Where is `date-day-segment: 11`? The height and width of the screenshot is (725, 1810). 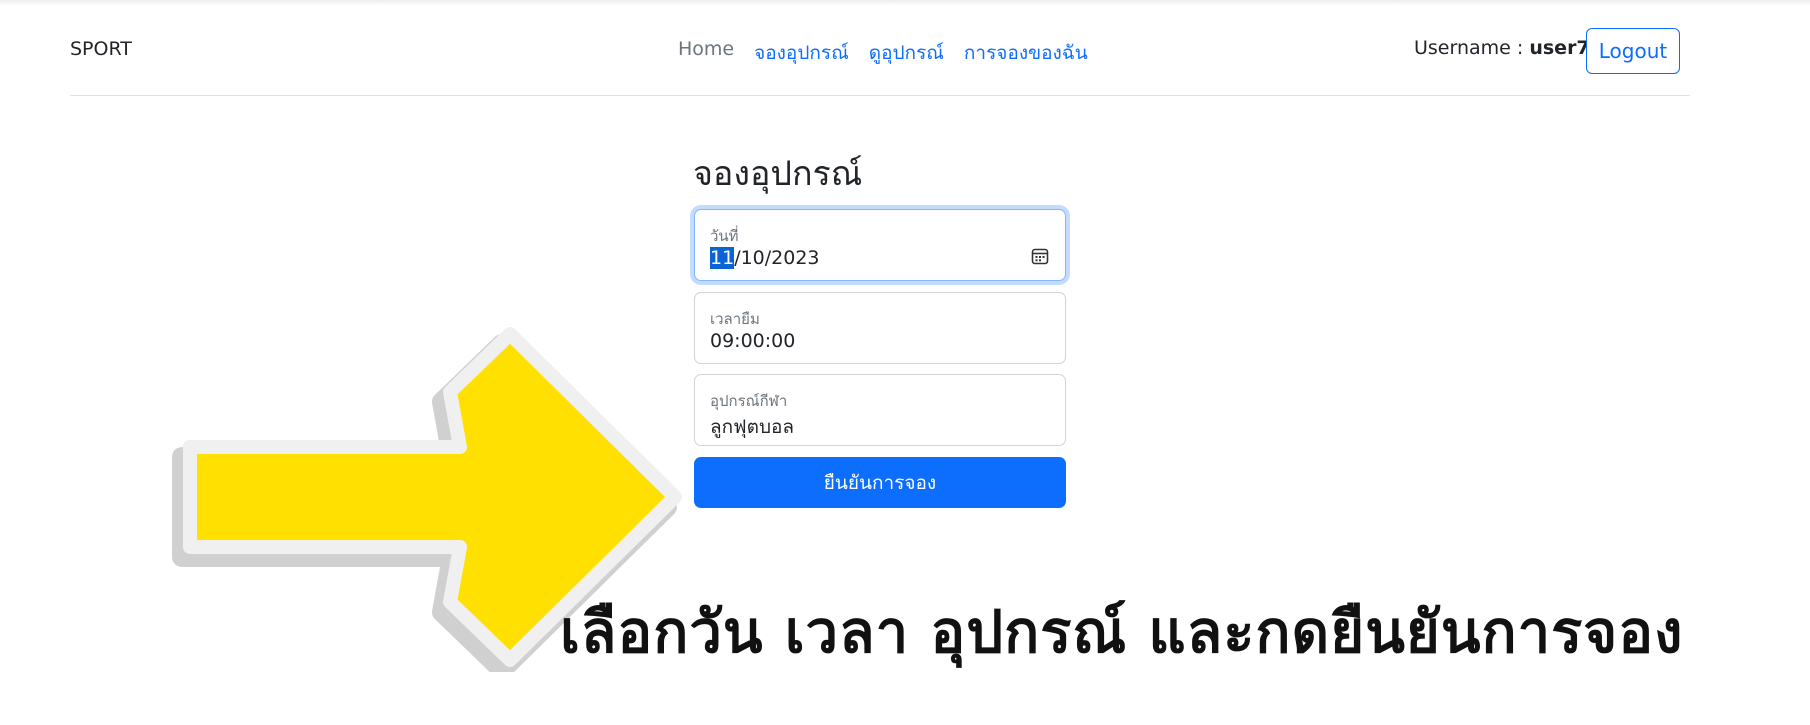
date-day-segment: 11 is located at coordinates (722, 258).